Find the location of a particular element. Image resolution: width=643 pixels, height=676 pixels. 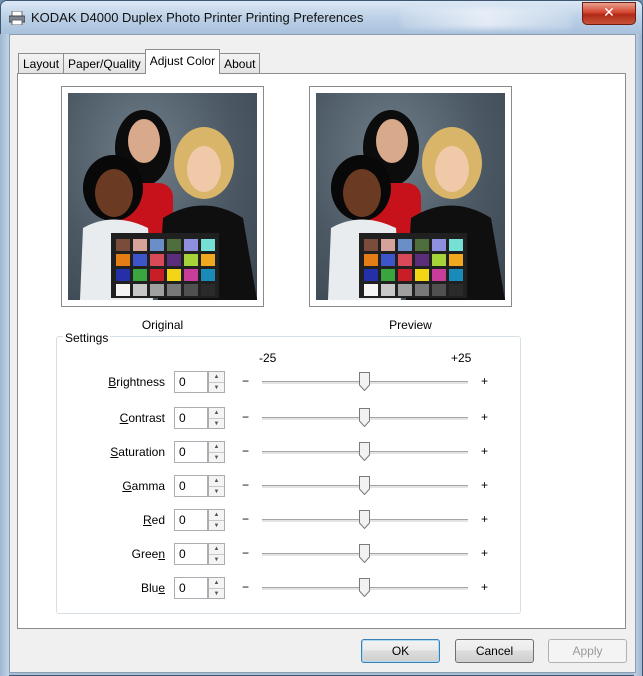

preview-image-frame is located at coordinates (410, 196).